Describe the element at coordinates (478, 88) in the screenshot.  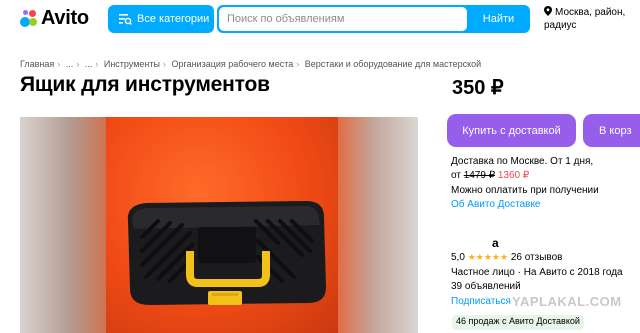
I see `listing-price: 350 ₽` at that location.